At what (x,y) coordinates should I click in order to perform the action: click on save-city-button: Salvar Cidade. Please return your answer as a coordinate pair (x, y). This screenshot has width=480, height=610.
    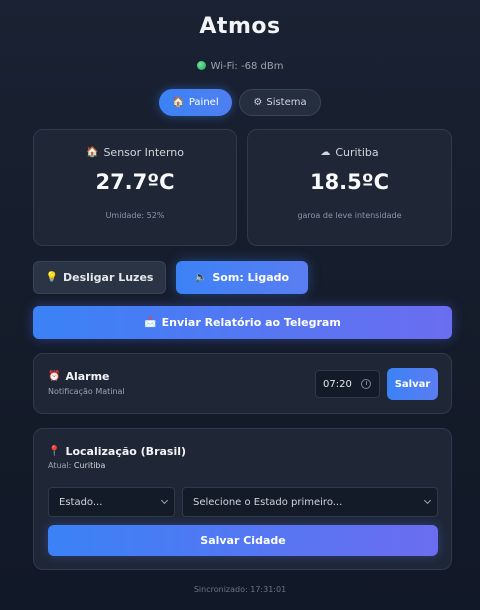
    Looking at the image, I should click on (243, 540).